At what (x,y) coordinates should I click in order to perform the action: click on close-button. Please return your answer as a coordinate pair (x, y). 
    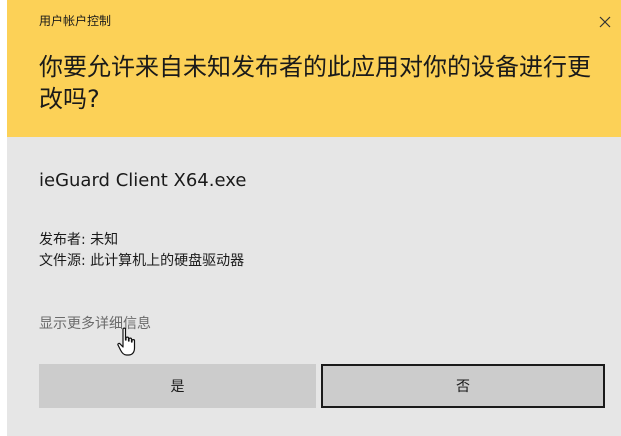
    Looking at the image, I should click on (605, 22).